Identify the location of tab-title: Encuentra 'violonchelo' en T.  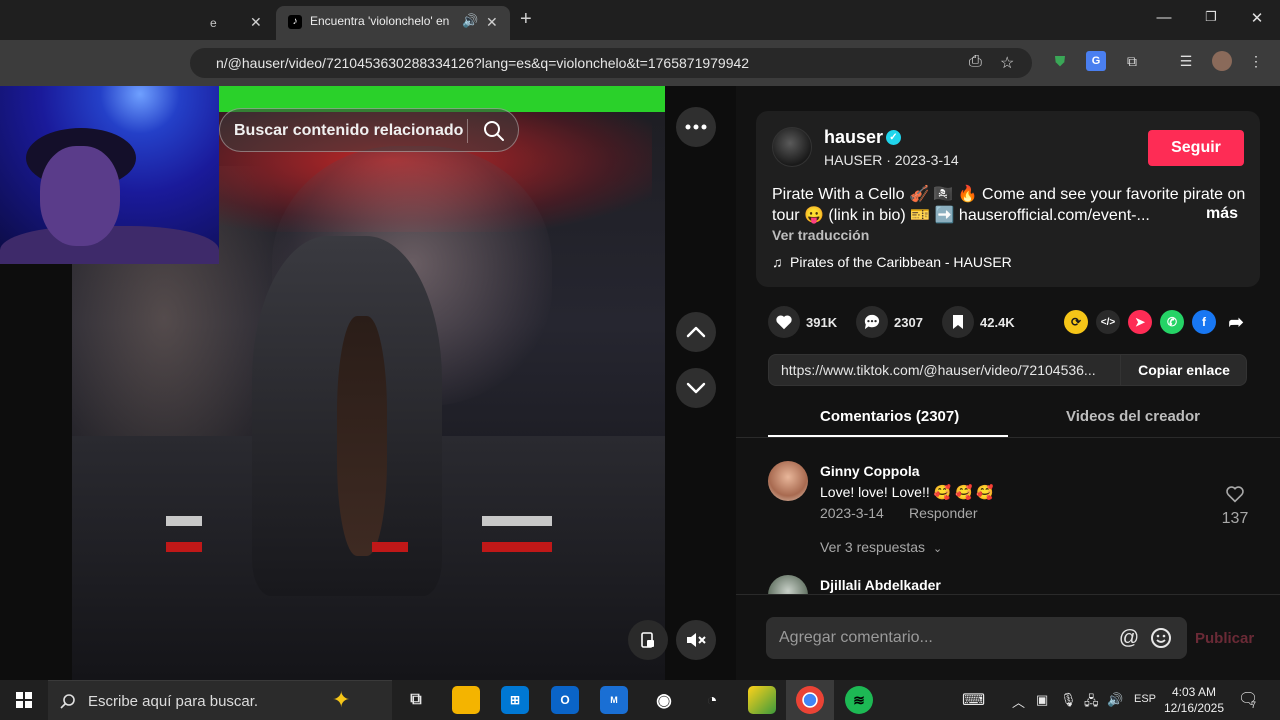
(380, 21).